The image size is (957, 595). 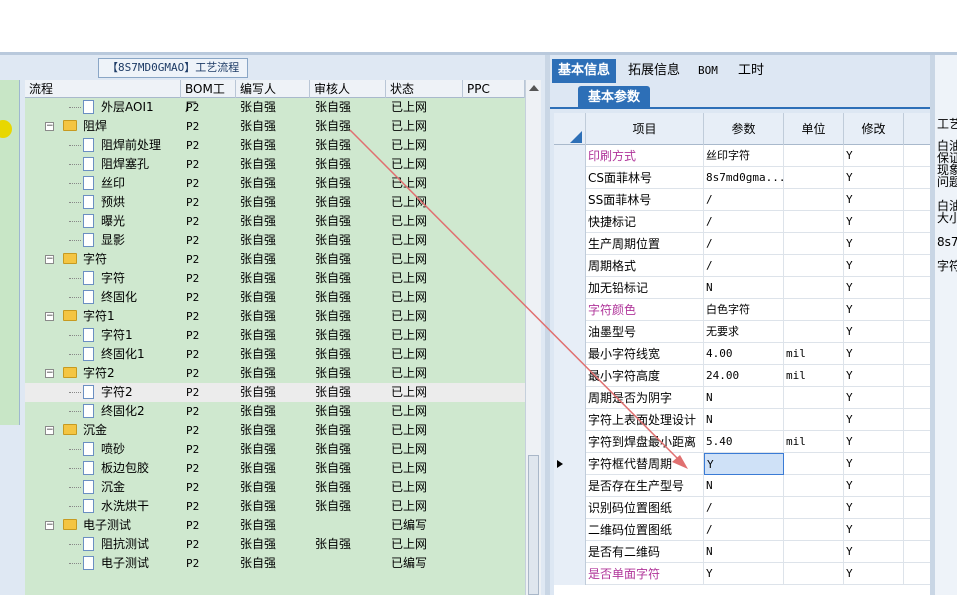 I want to click on col-header-process: 流程, so click(x=103, y=89).